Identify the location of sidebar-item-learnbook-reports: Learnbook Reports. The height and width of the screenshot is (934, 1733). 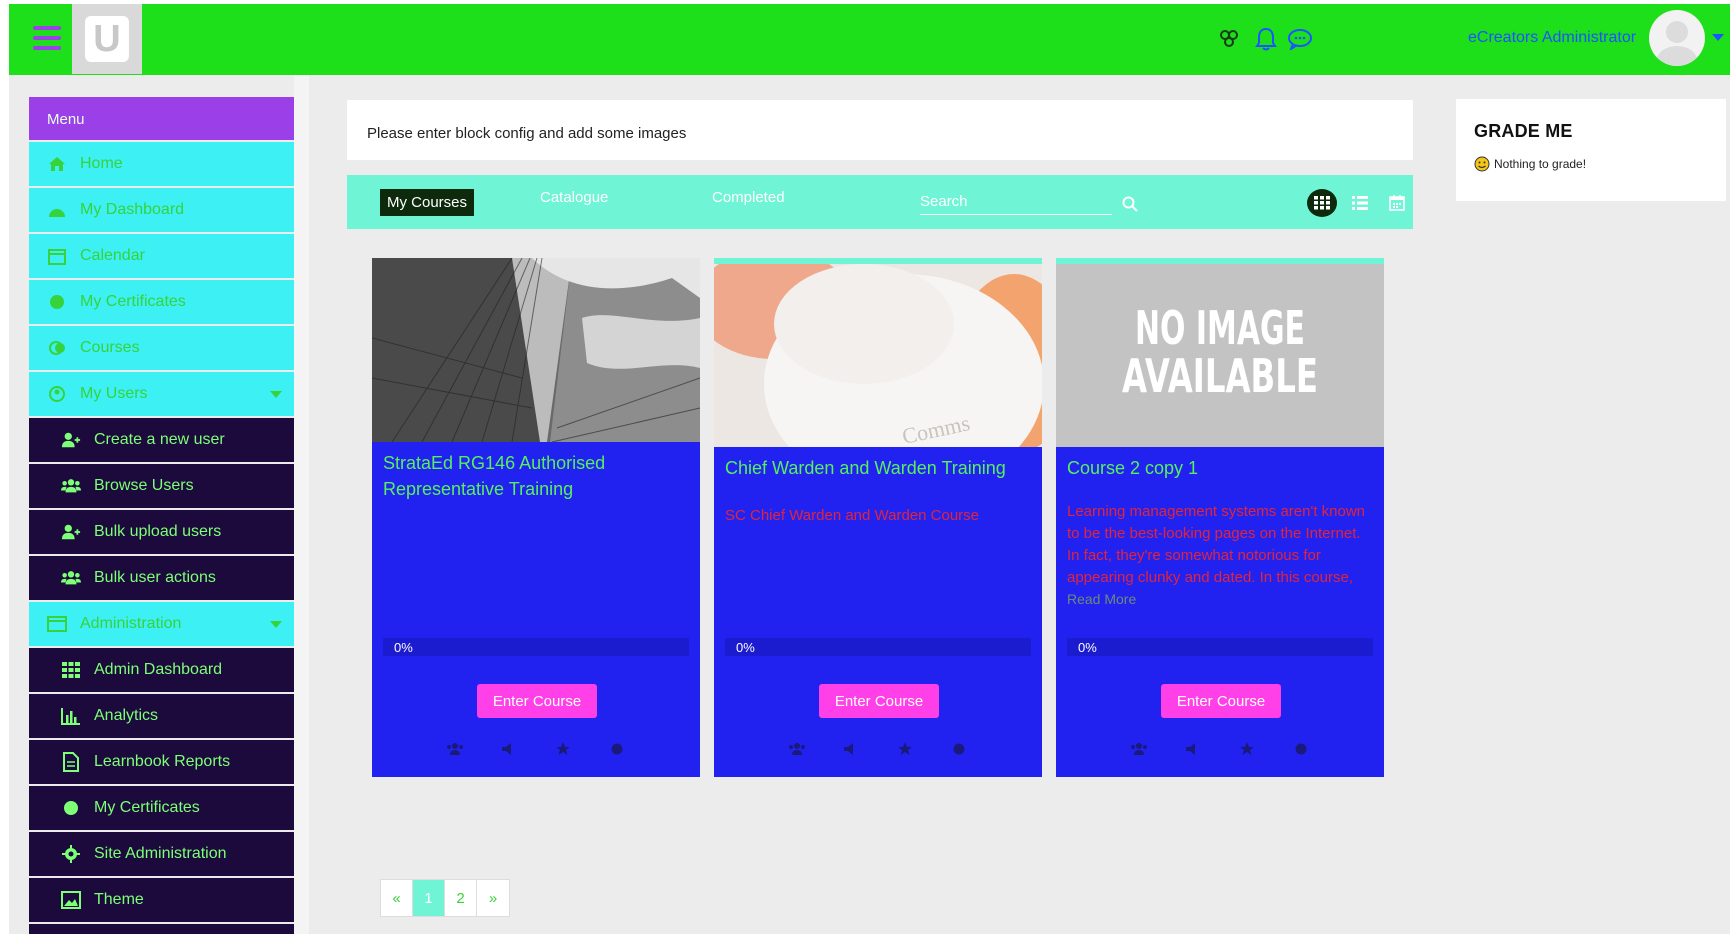
(161, 762).